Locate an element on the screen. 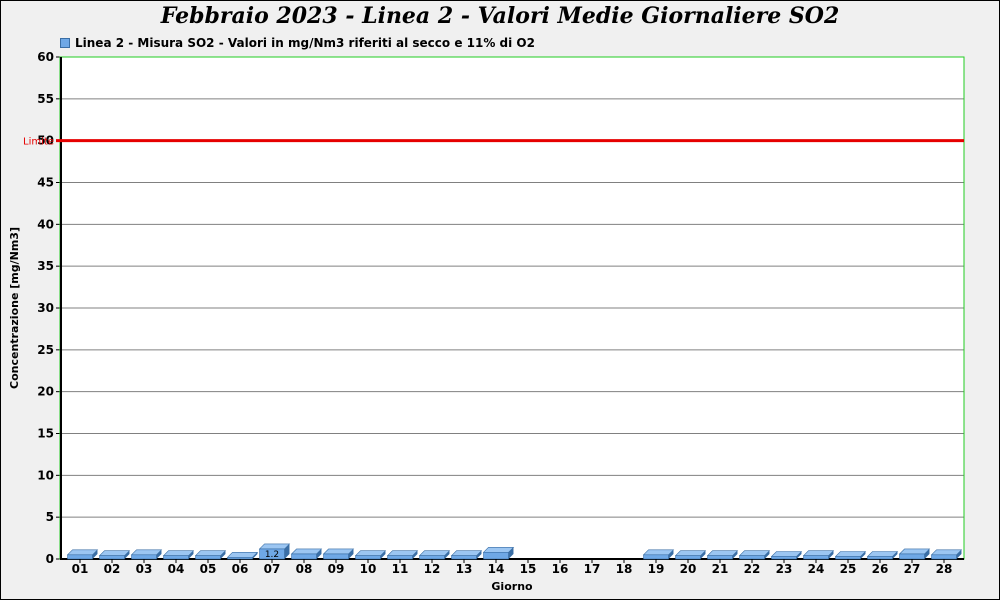 This screenshot has height=600, width=1000. x-tick-label: 28 is located at coordinates (944, 569).